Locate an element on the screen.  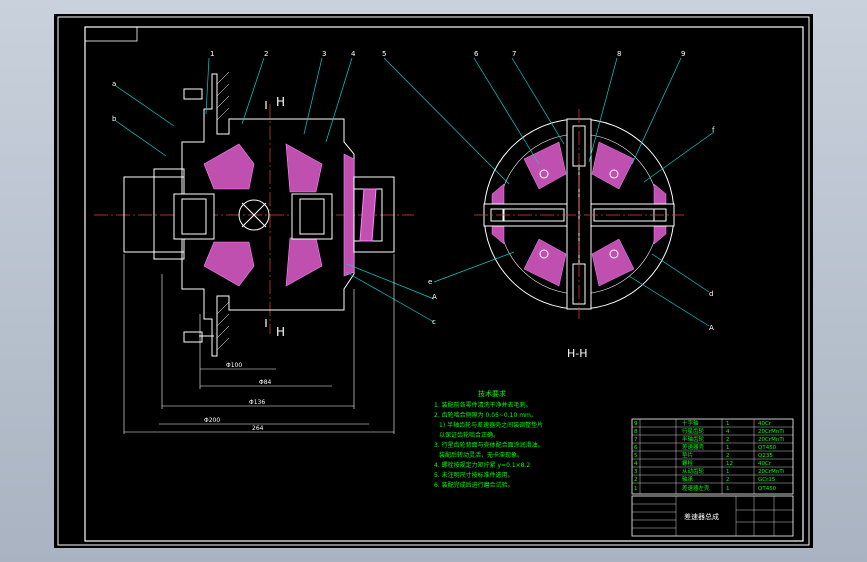
part-row-name: 半轴齿轮 is located at coordinates (693, 439).